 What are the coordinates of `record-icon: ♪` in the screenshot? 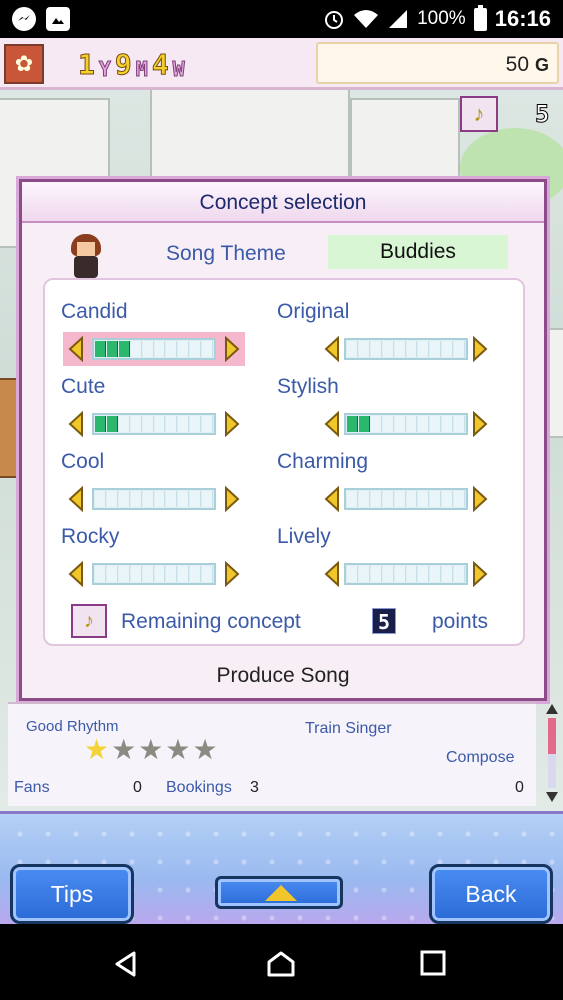 It's located at (479, 114).